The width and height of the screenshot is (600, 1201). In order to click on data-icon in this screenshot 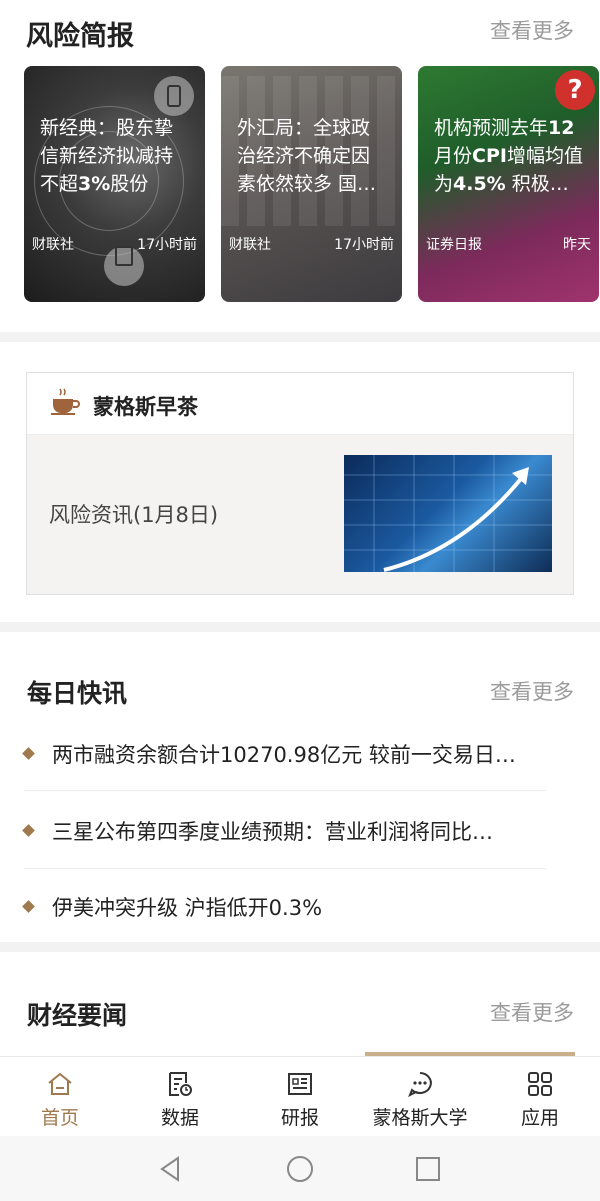, I will do `click(180, 1084)`.